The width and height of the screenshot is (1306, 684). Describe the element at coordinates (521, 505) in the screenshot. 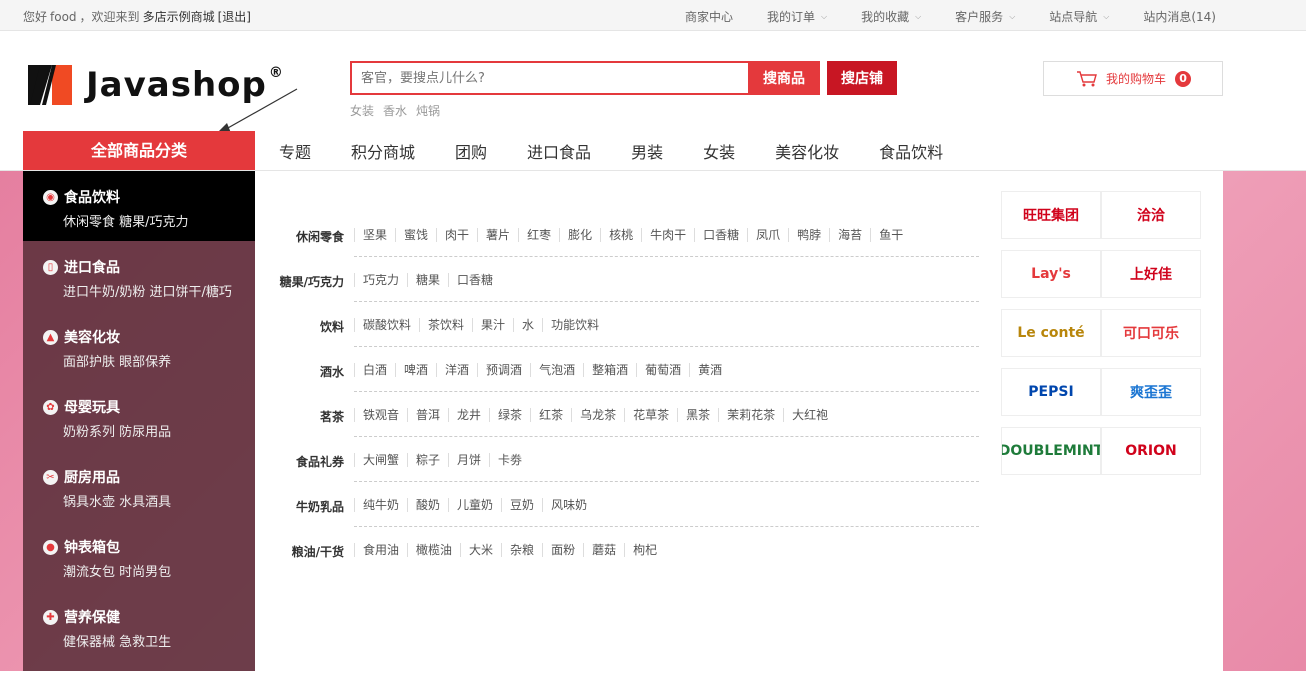

I see `subcategory-link: 豆奶` at that location.